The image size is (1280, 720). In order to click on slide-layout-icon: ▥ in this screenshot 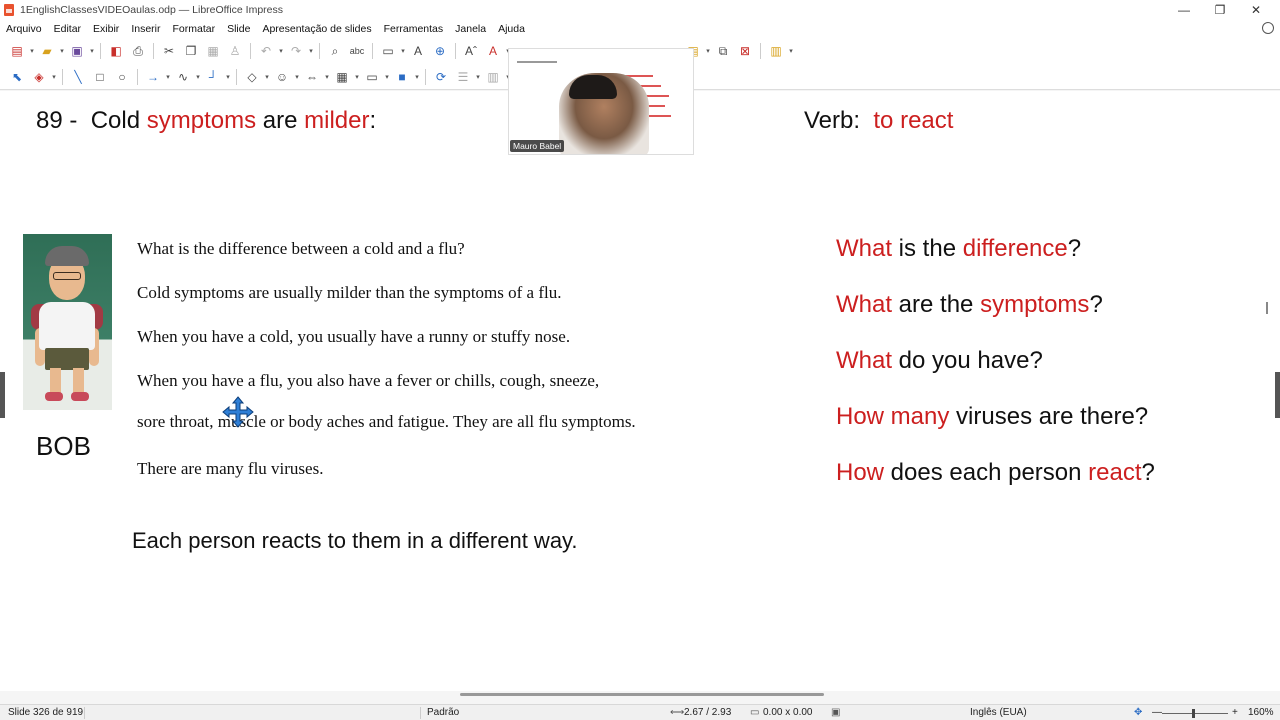, I will do `click(776, 51)`.